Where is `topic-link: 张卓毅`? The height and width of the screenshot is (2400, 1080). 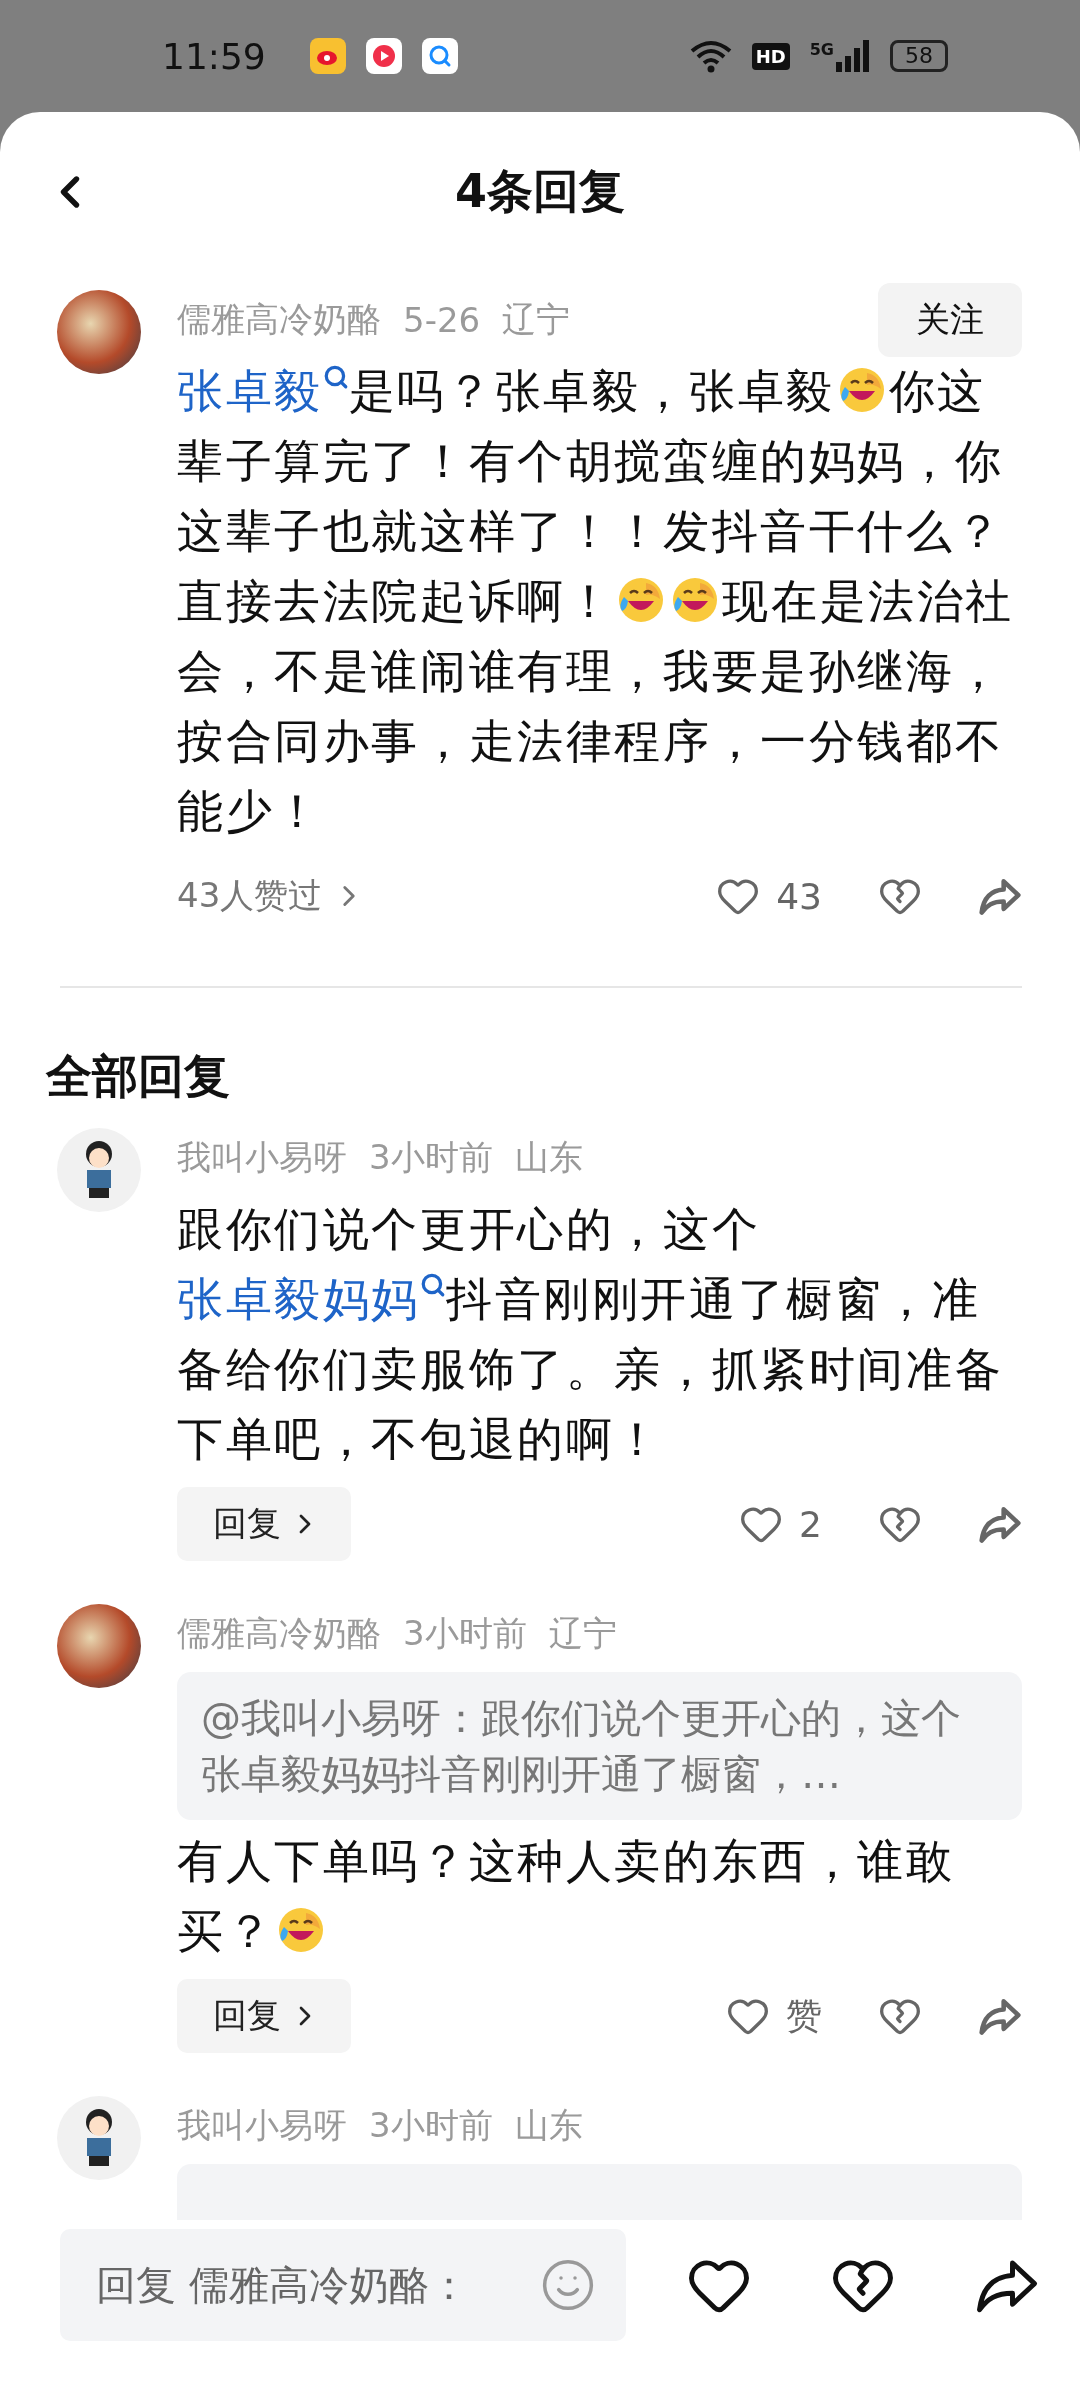 topic-link: 张卓毅 is located at coordinates (263, 391).